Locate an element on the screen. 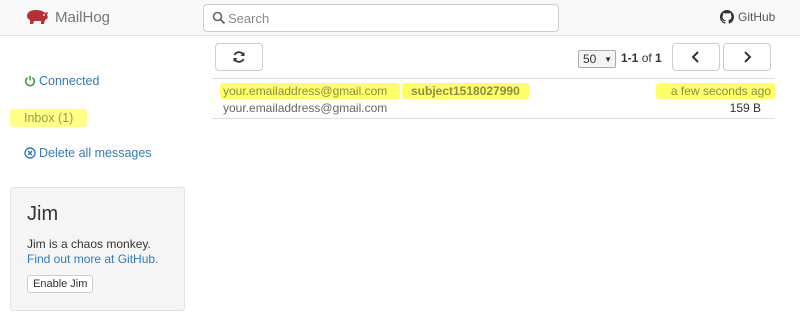 The height and width of the screenshot is (323, 800). sidebar-item-inbox: Inbox (1) is located at coordinates (49, 118).